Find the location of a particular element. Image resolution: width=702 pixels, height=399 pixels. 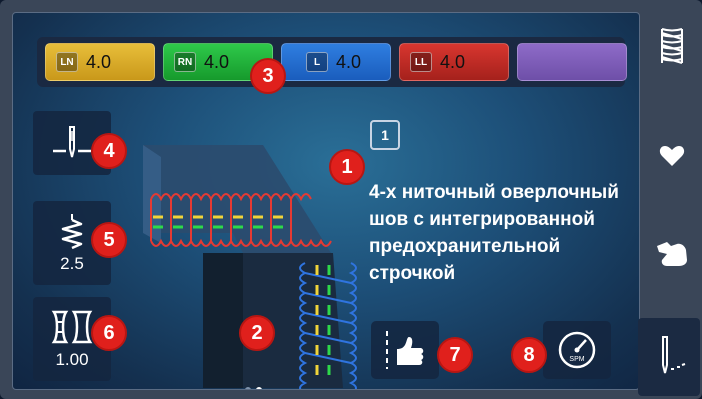

tab-tutorial is located at coordinates (672, 252).